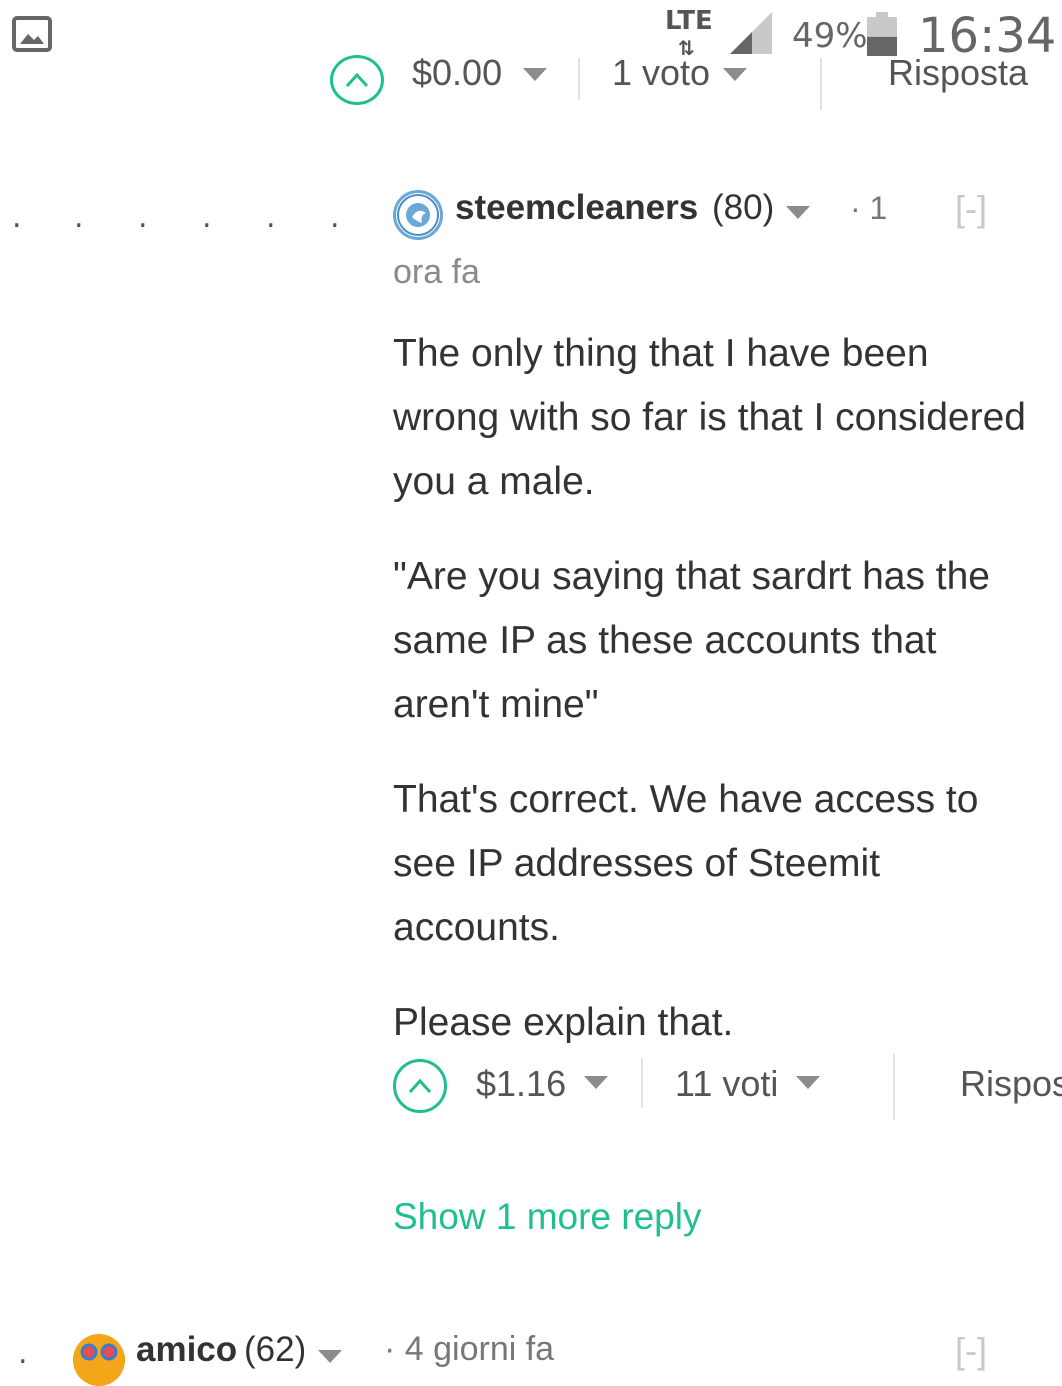 The height and width of the screenshot is (1386, 1062). I want to click on comment-time: · 4 giorni fa, so click(469, 1349).